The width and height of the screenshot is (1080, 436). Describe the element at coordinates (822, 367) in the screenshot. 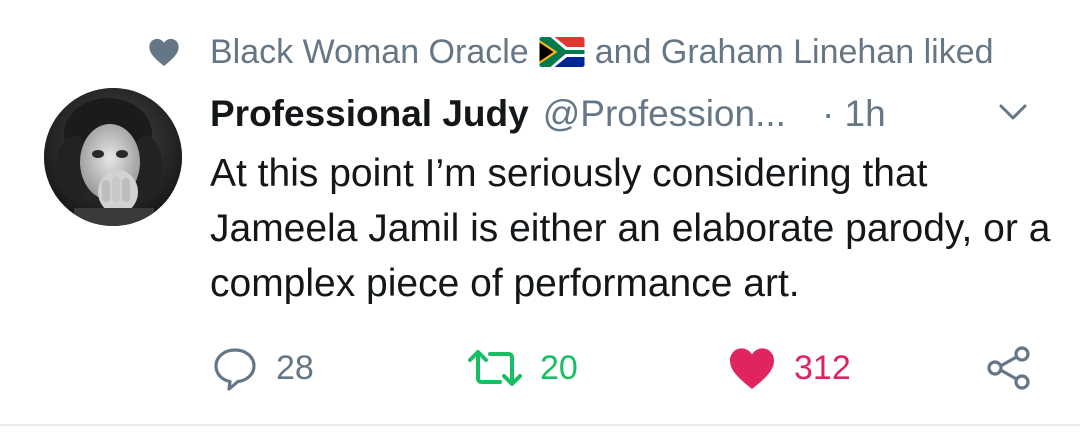

I see `like-count: 312` at that location.